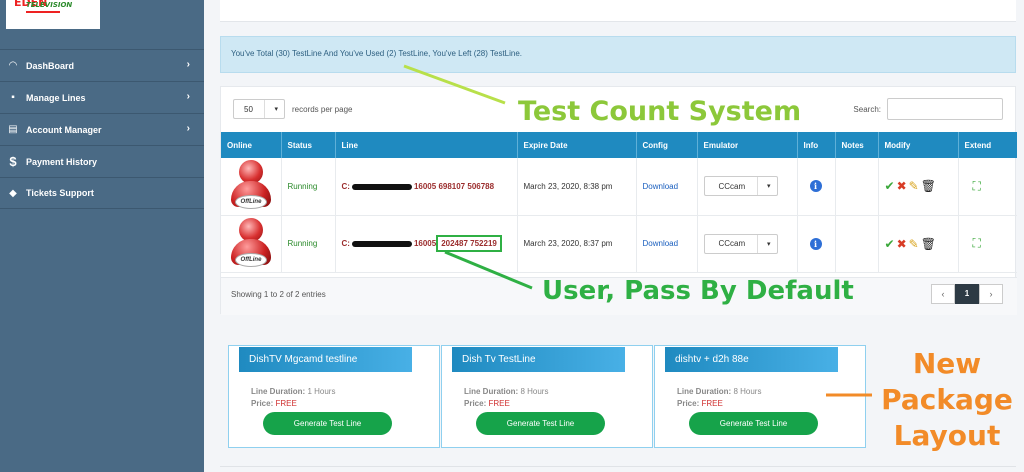  What do you see at coordinates (308, 187) in the screenshot?
I see `status-cell: Running` at bounding box center [308, 187].